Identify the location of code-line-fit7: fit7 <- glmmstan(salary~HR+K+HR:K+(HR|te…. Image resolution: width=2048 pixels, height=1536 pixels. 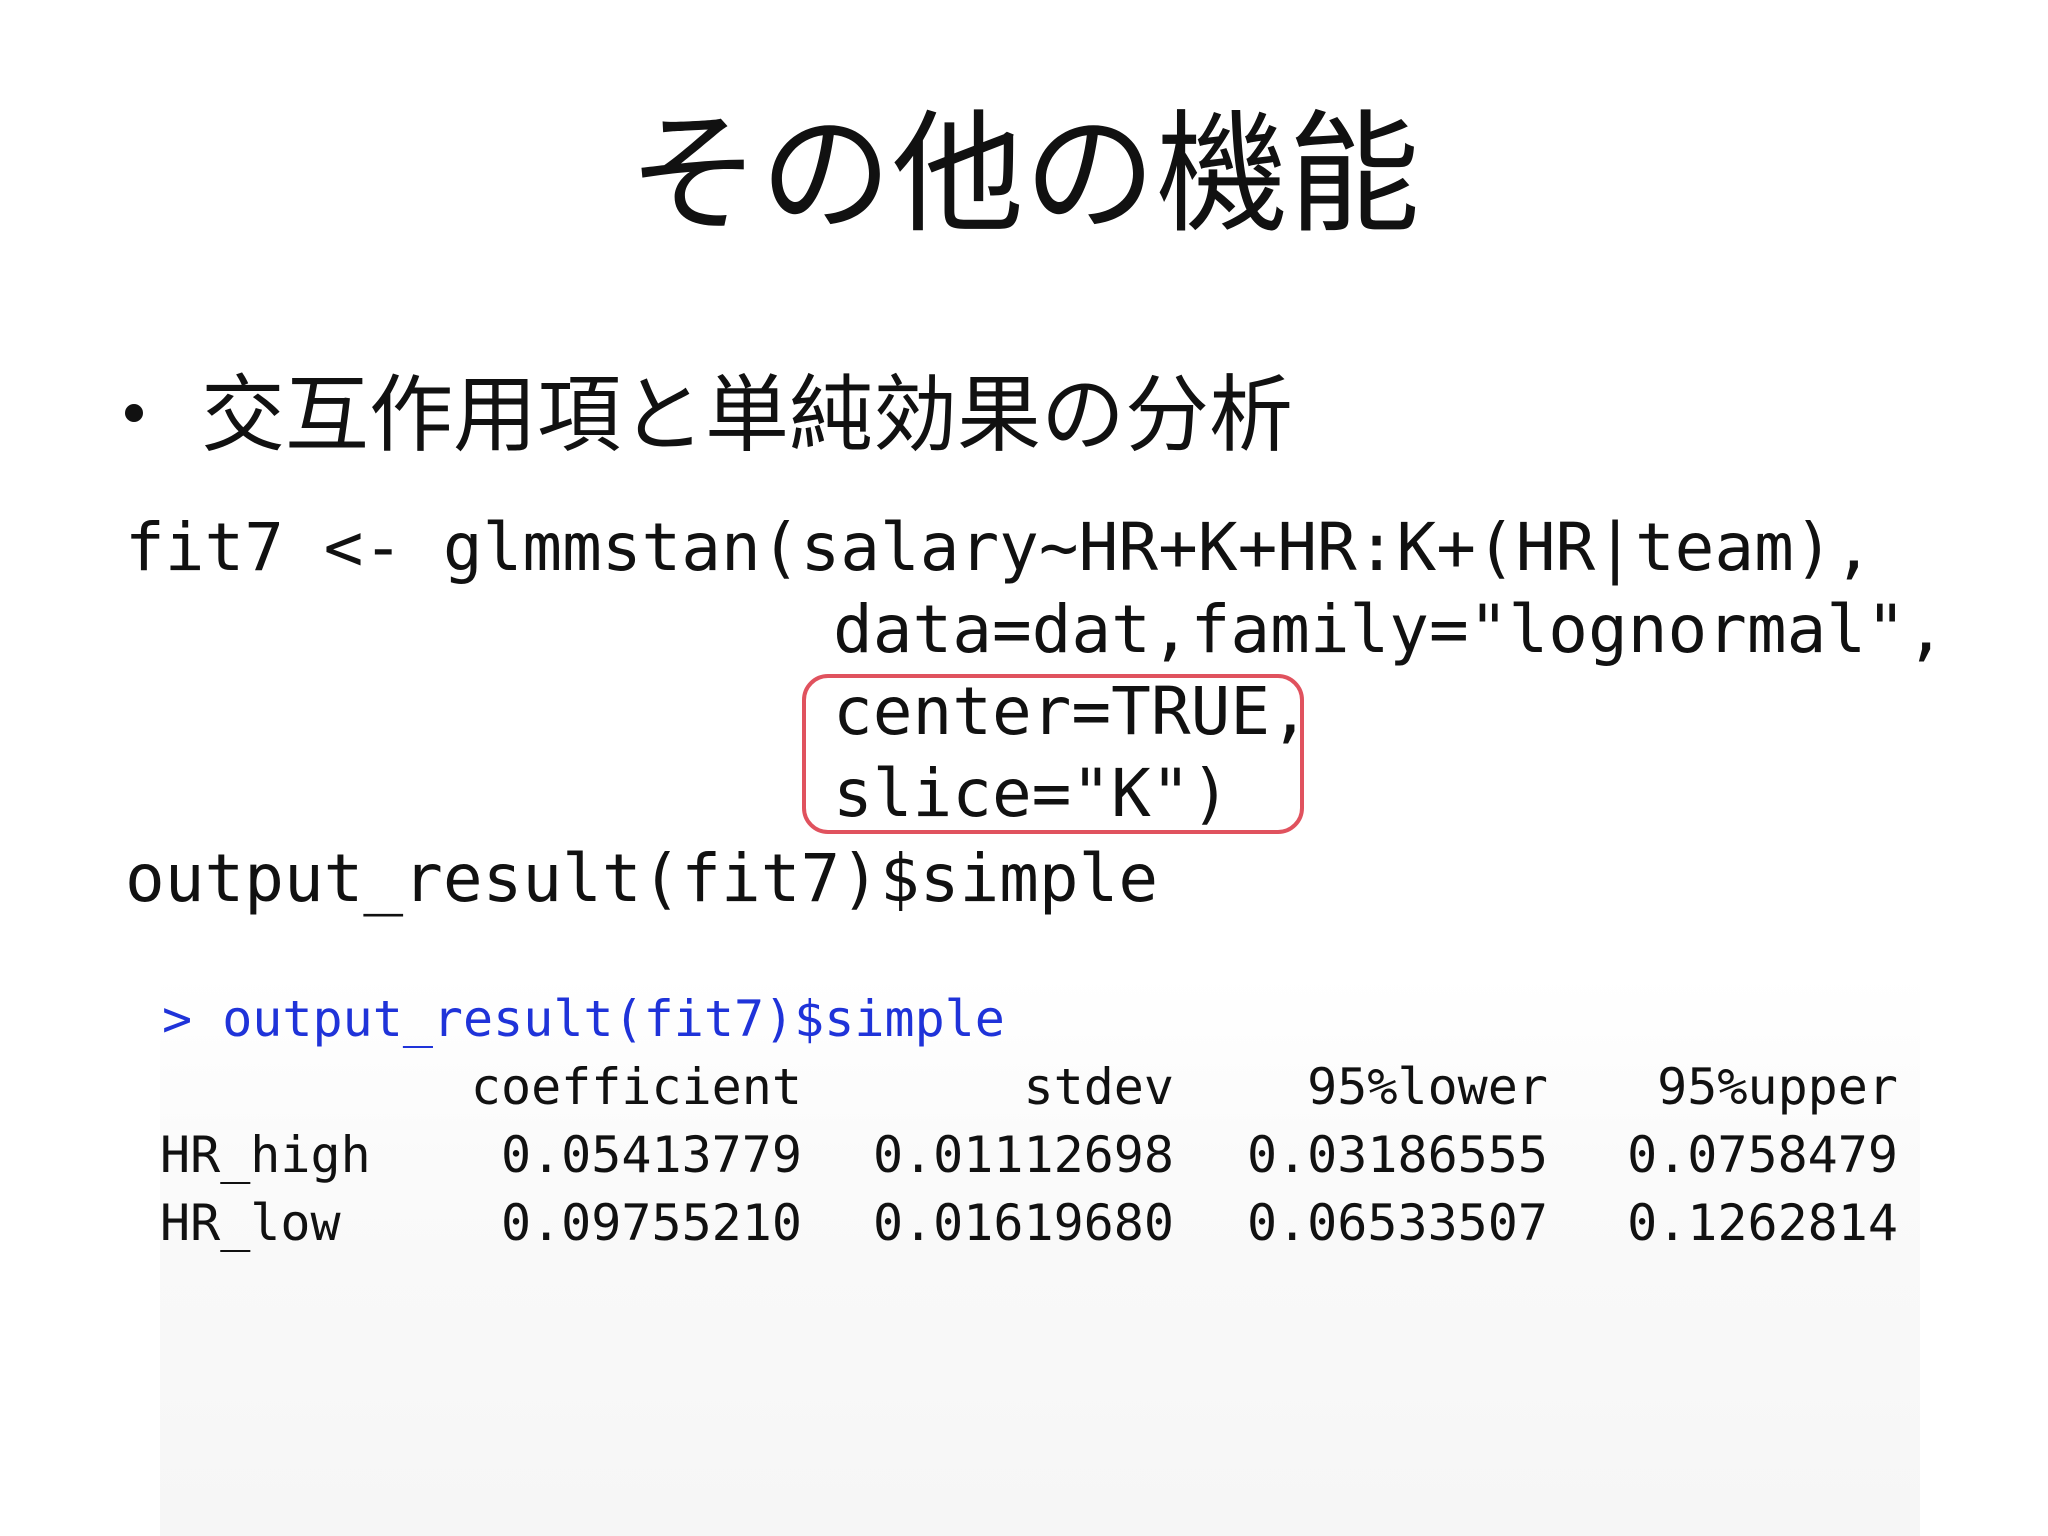
(999, 547).